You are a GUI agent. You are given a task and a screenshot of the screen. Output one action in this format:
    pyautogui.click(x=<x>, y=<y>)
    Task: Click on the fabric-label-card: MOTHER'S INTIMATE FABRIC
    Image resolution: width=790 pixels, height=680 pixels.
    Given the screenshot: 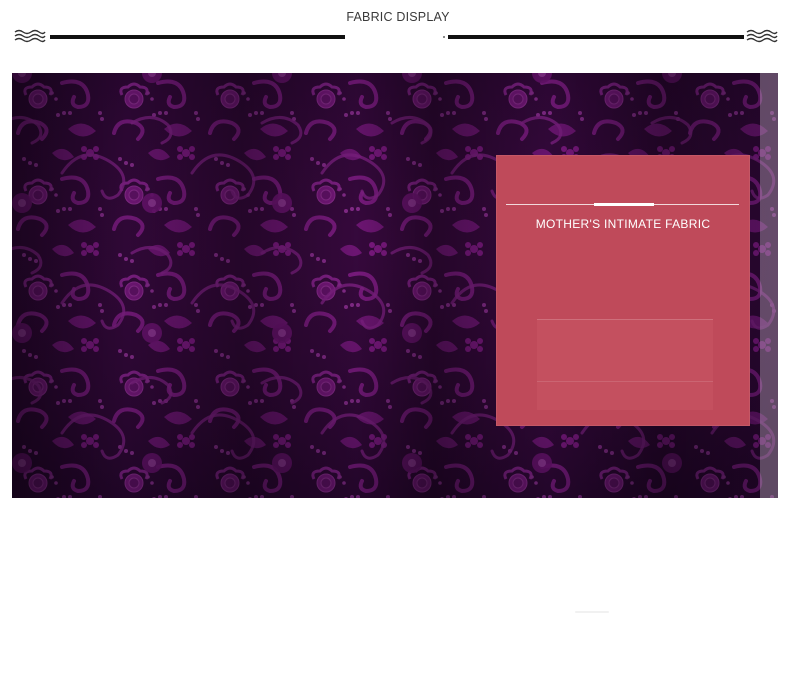 What is the action you would take?
    pyautogui.click(x=623, y=290)
    